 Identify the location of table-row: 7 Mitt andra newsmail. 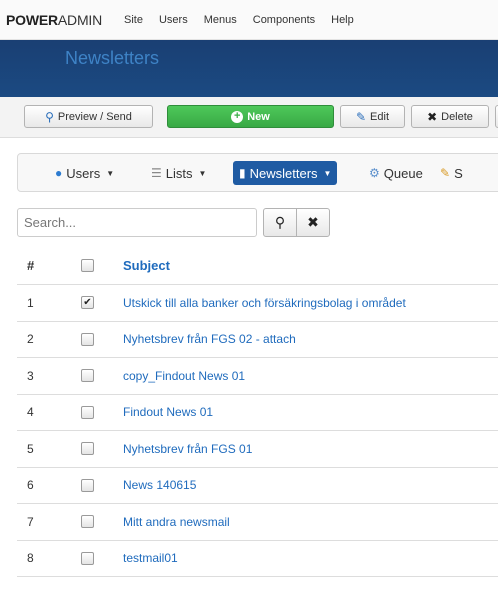
(257, 522).